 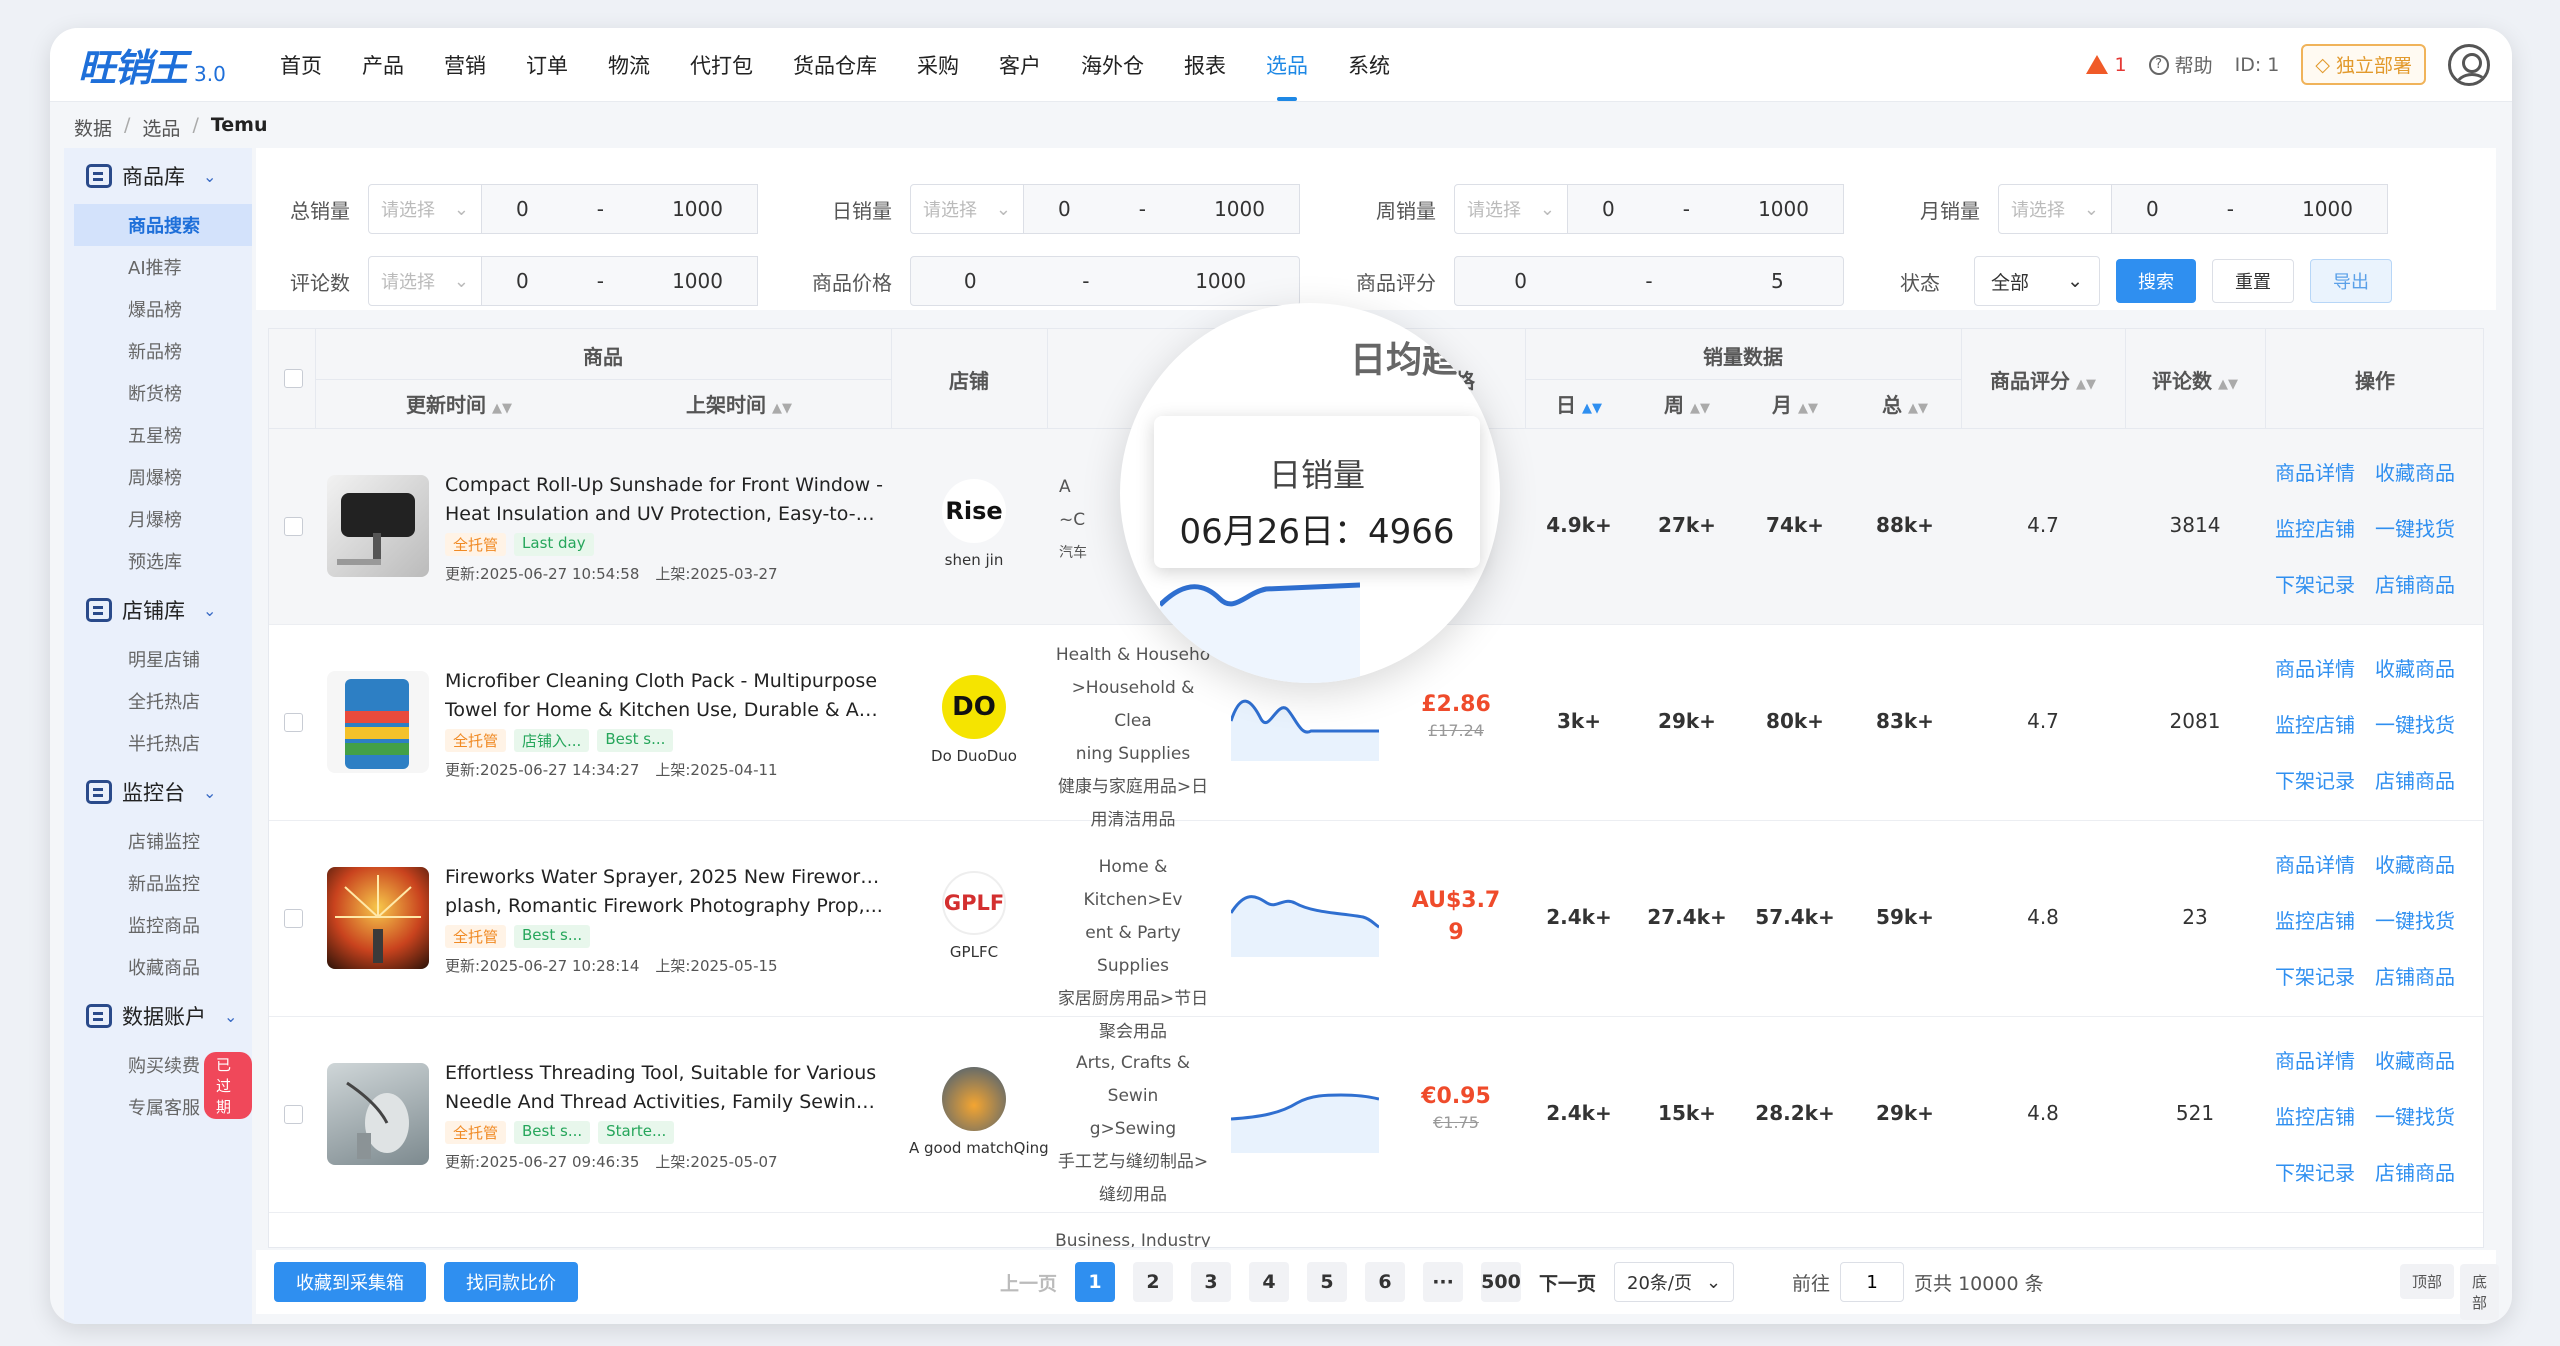 I want to click on sidebar-item-monthly-hot: 月爆榜, so click(x=158, y=519).